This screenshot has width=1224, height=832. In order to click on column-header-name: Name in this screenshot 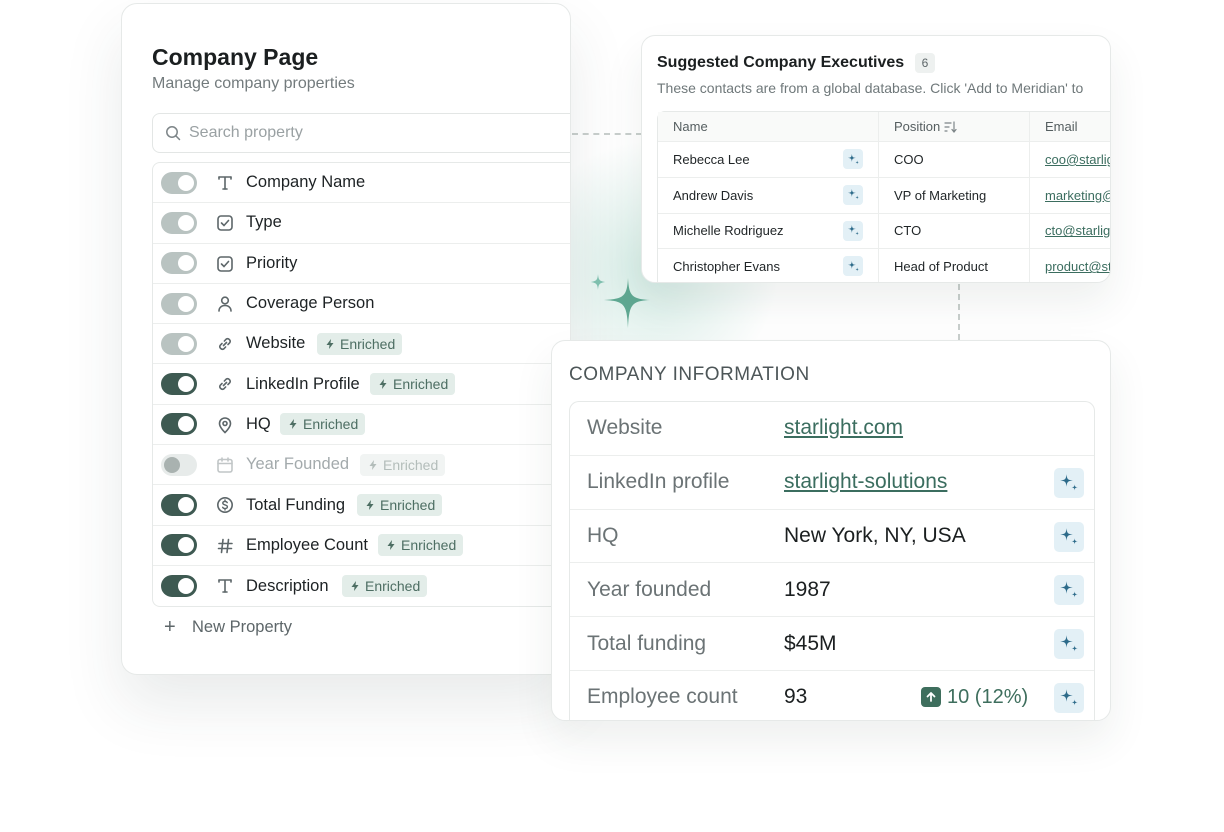, I will do `click(768, 126)`.